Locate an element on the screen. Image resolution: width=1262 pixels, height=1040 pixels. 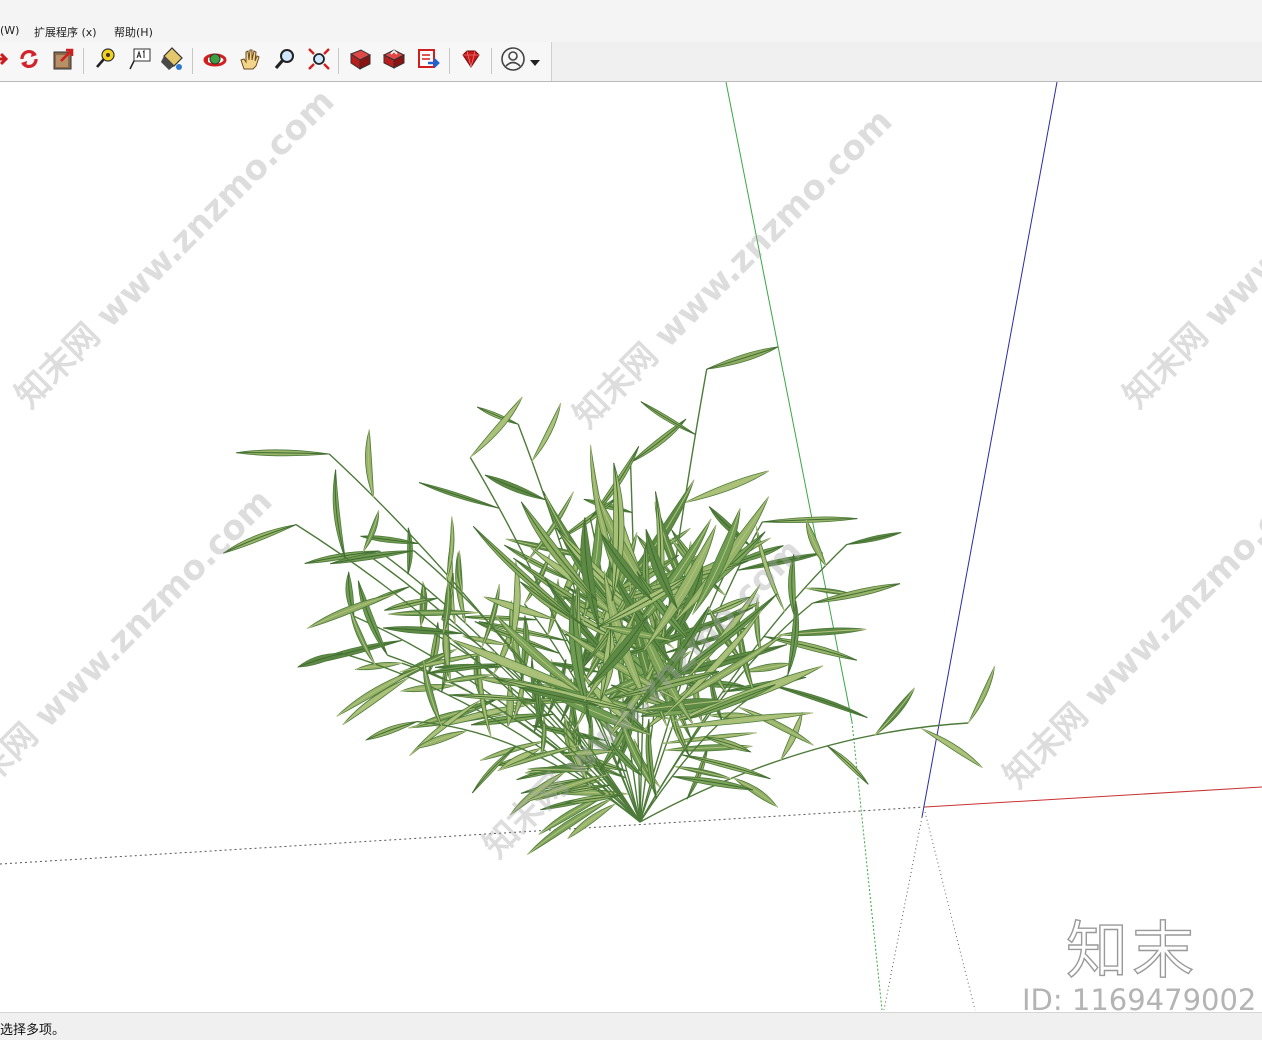
export-tool is located at coordinates (64, 61).